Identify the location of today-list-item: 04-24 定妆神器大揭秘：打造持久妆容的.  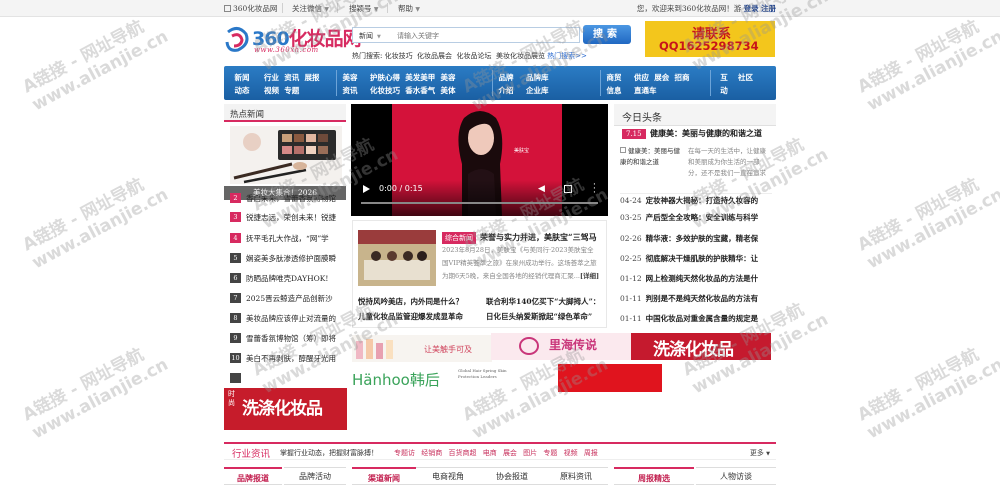
(696, 199).